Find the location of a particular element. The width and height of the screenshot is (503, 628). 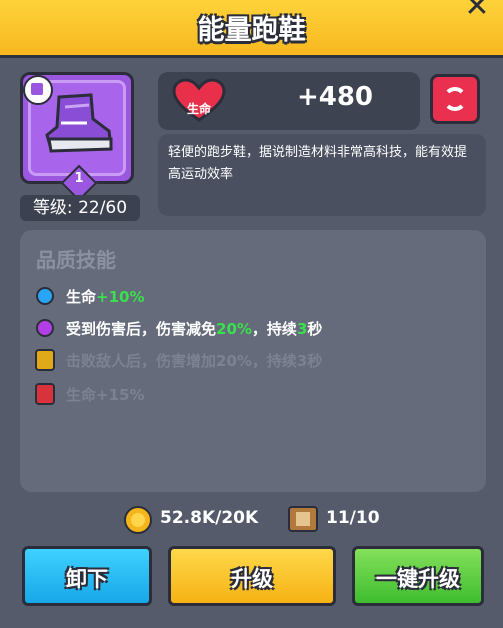

upgrade-scroll-icon is located at coordinates (303, 519).